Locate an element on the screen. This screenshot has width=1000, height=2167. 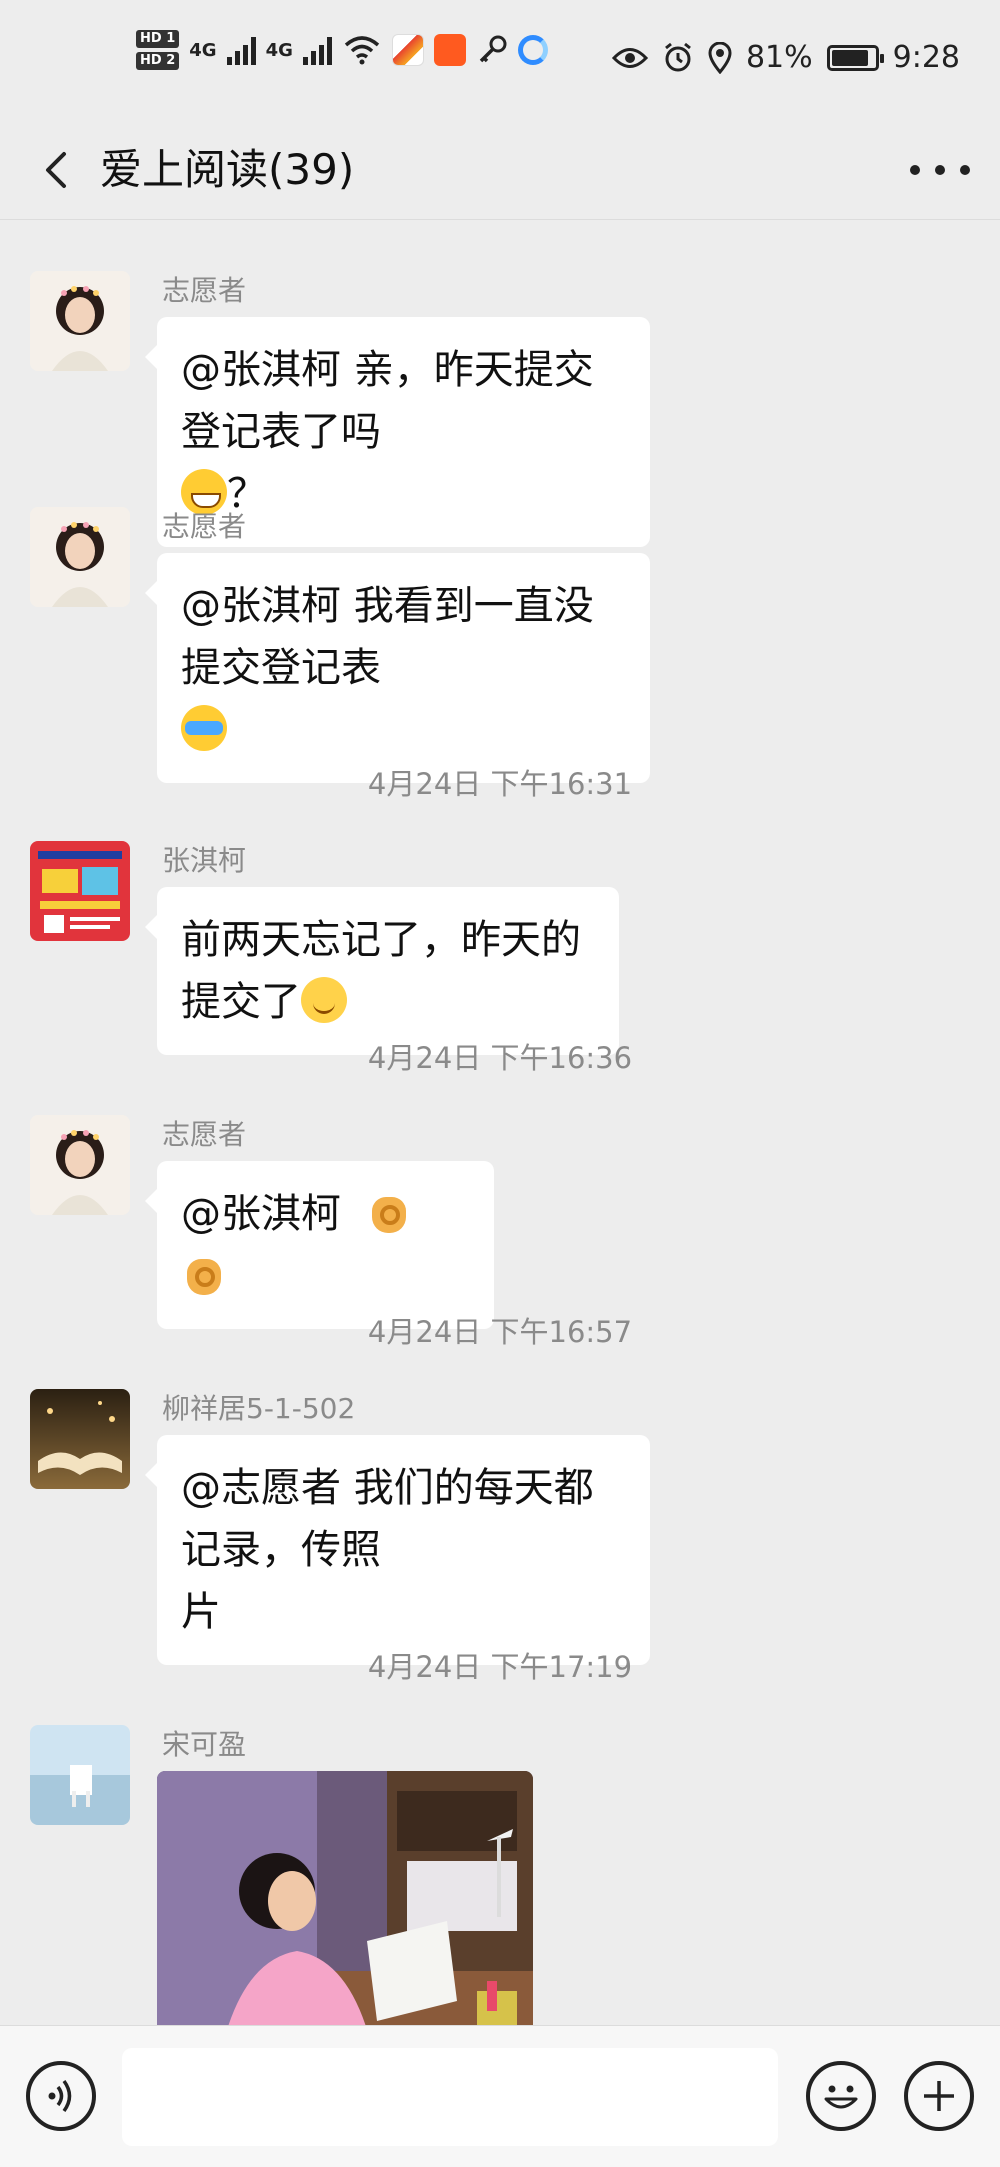
message-text-line2: 片 is located at coordinates (201, 1612).